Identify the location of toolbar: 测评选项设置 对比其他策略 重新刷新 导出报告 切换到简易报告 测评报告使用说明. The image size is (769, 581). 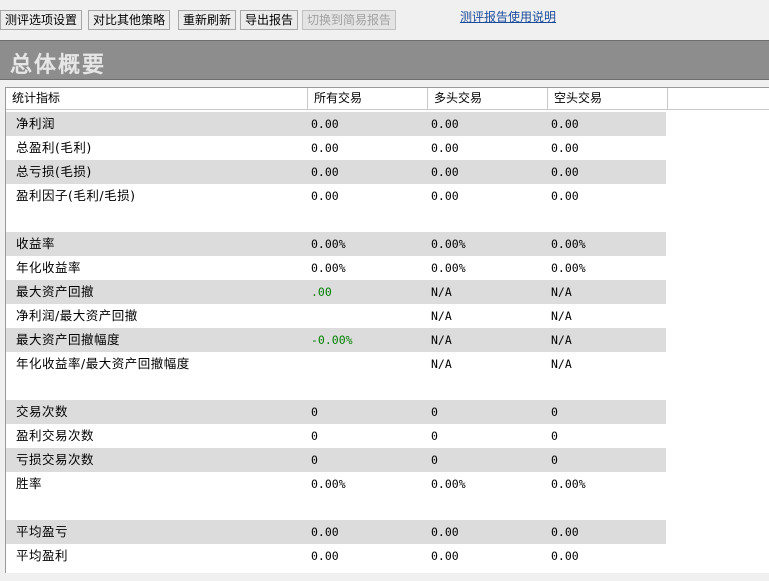
(384, 20).